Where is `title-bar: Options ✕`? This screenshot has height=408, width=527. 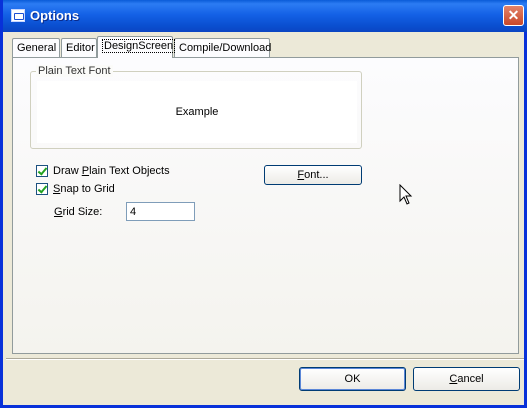
title-bar: Options ✕ is located at coordinates (265, 16).